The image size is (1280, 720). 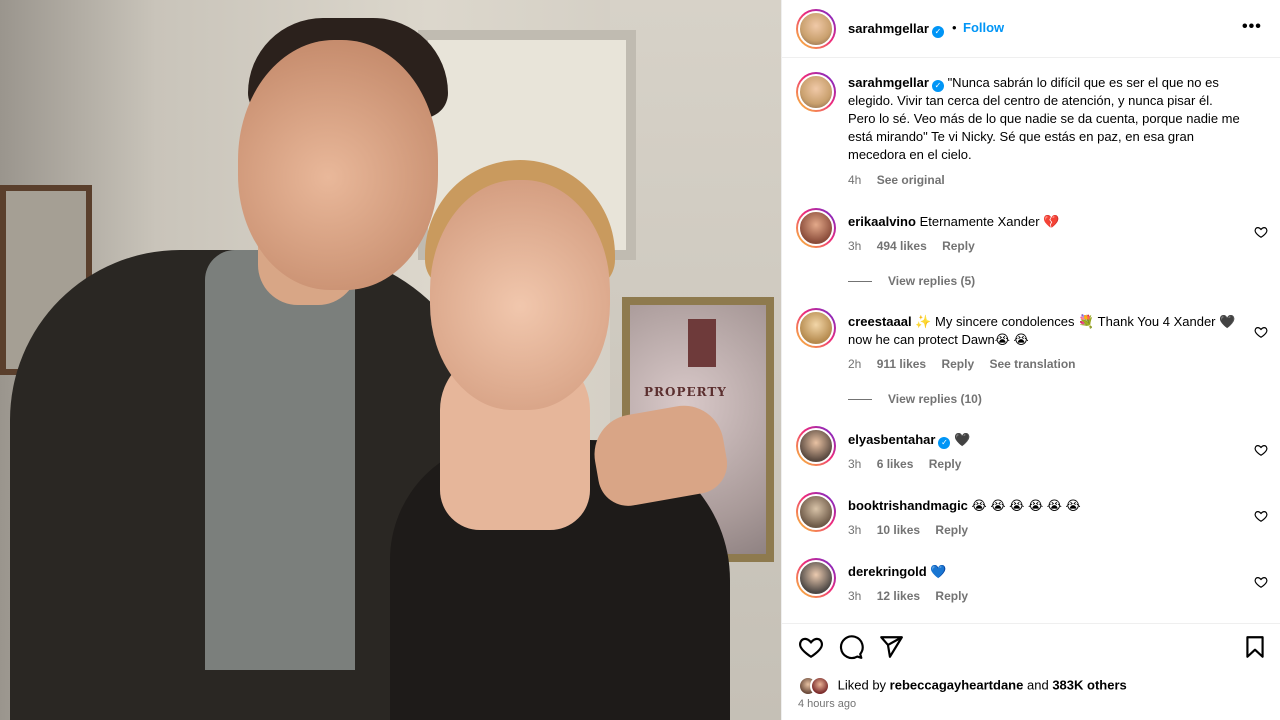 I want to click on more-options-icon: •••, so click(x=1252, y=27).